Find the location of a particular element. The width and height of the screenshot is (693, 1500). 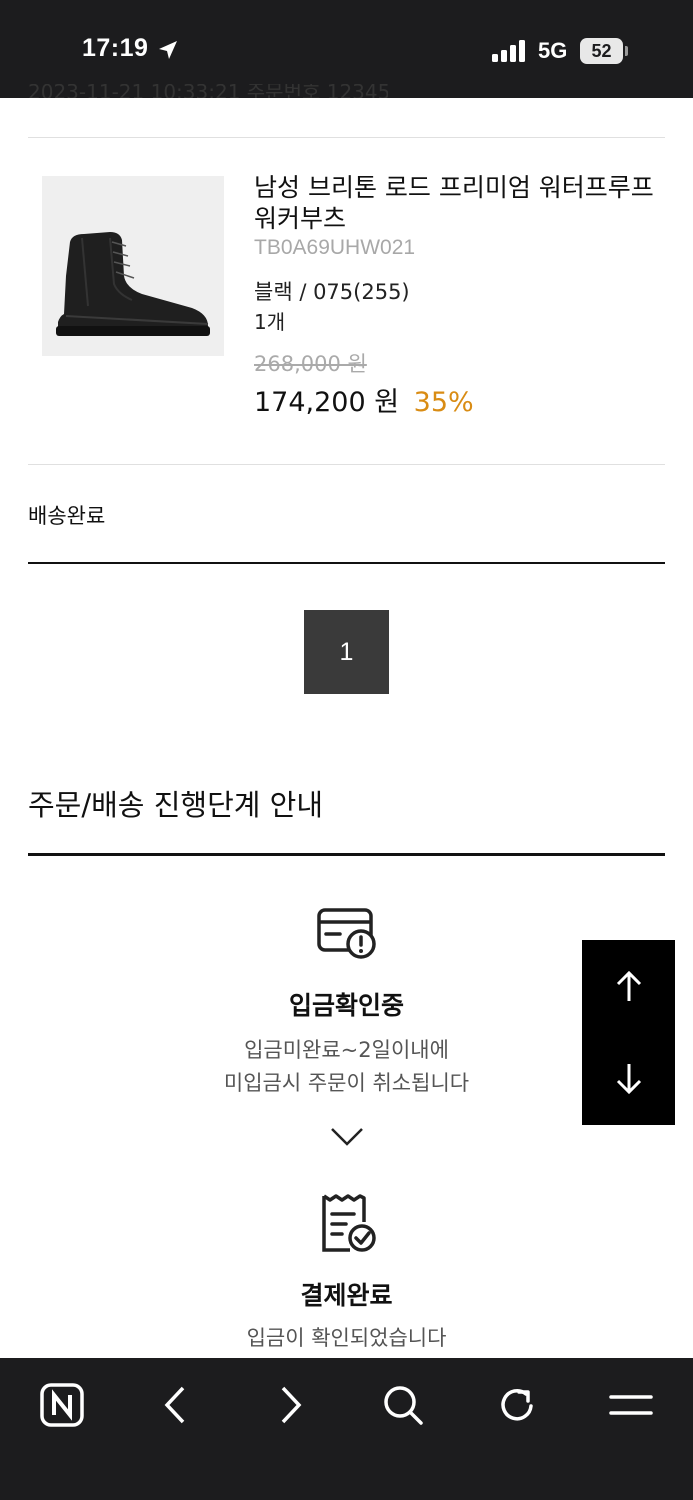

chevron-down-icon is located at coordinates (347, 1137).